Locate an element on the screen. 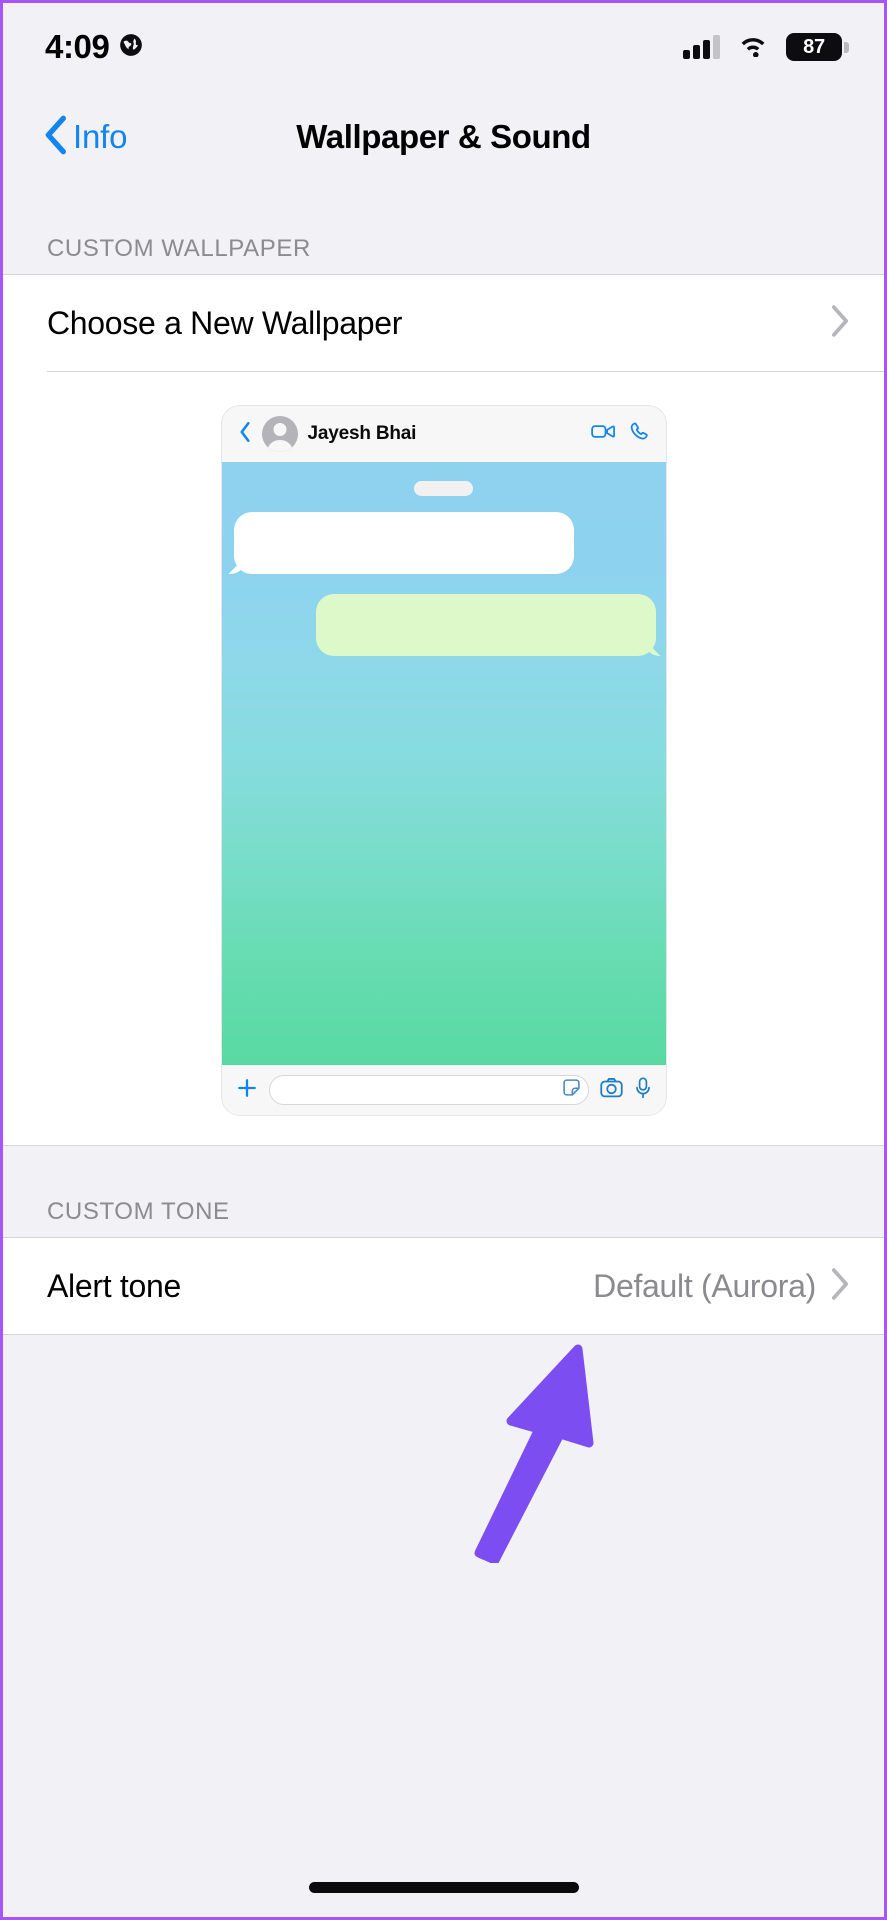 The image size is (887, 1920). preview-timestamp-pill is located at coordinates (443, 488).